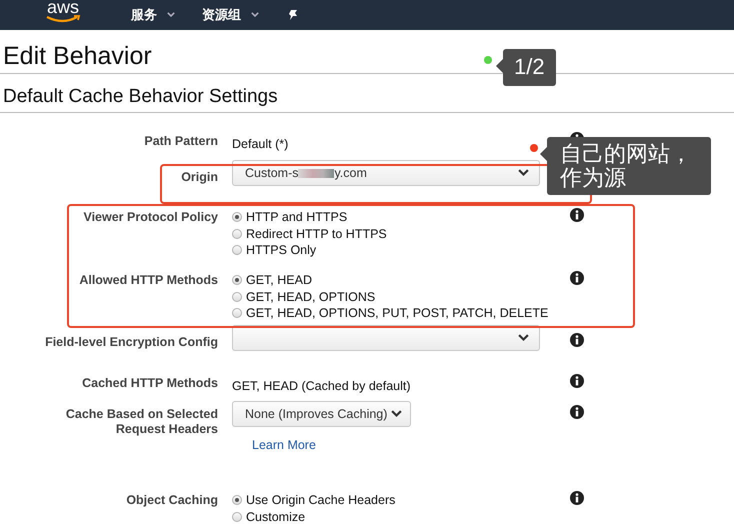 Image resolution: width=734 pixels, height=524 pixels. Describe the element at coordinates (322, 414) in the screenshot. I see `dropdown-button: None (Improves Caching)` at that location.